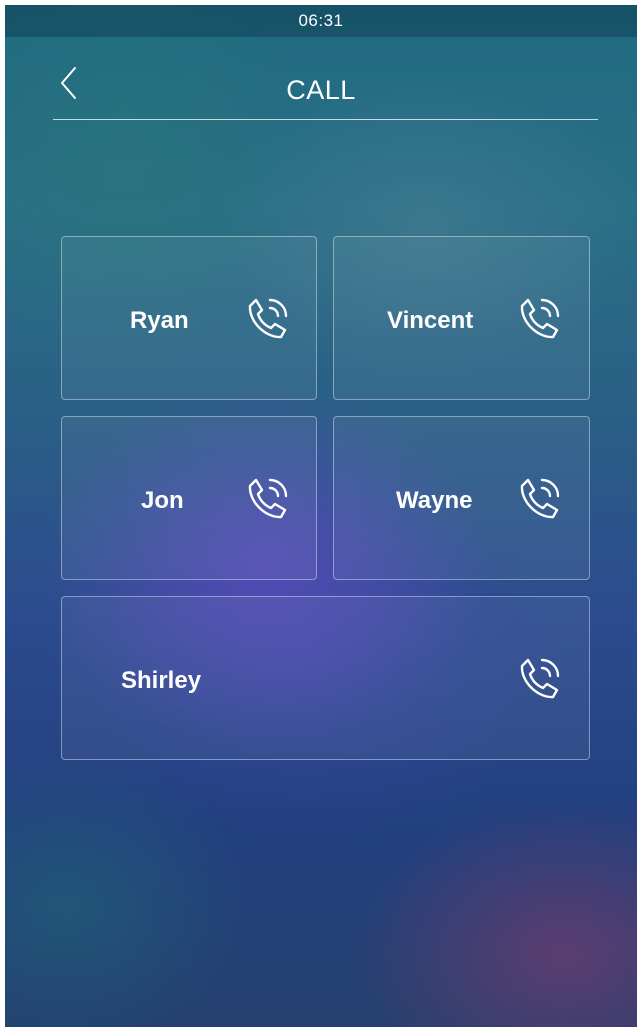  Describe the element at coordinates (161, 680) in the screenshot. I see `contact-name: Shirley` at that location.